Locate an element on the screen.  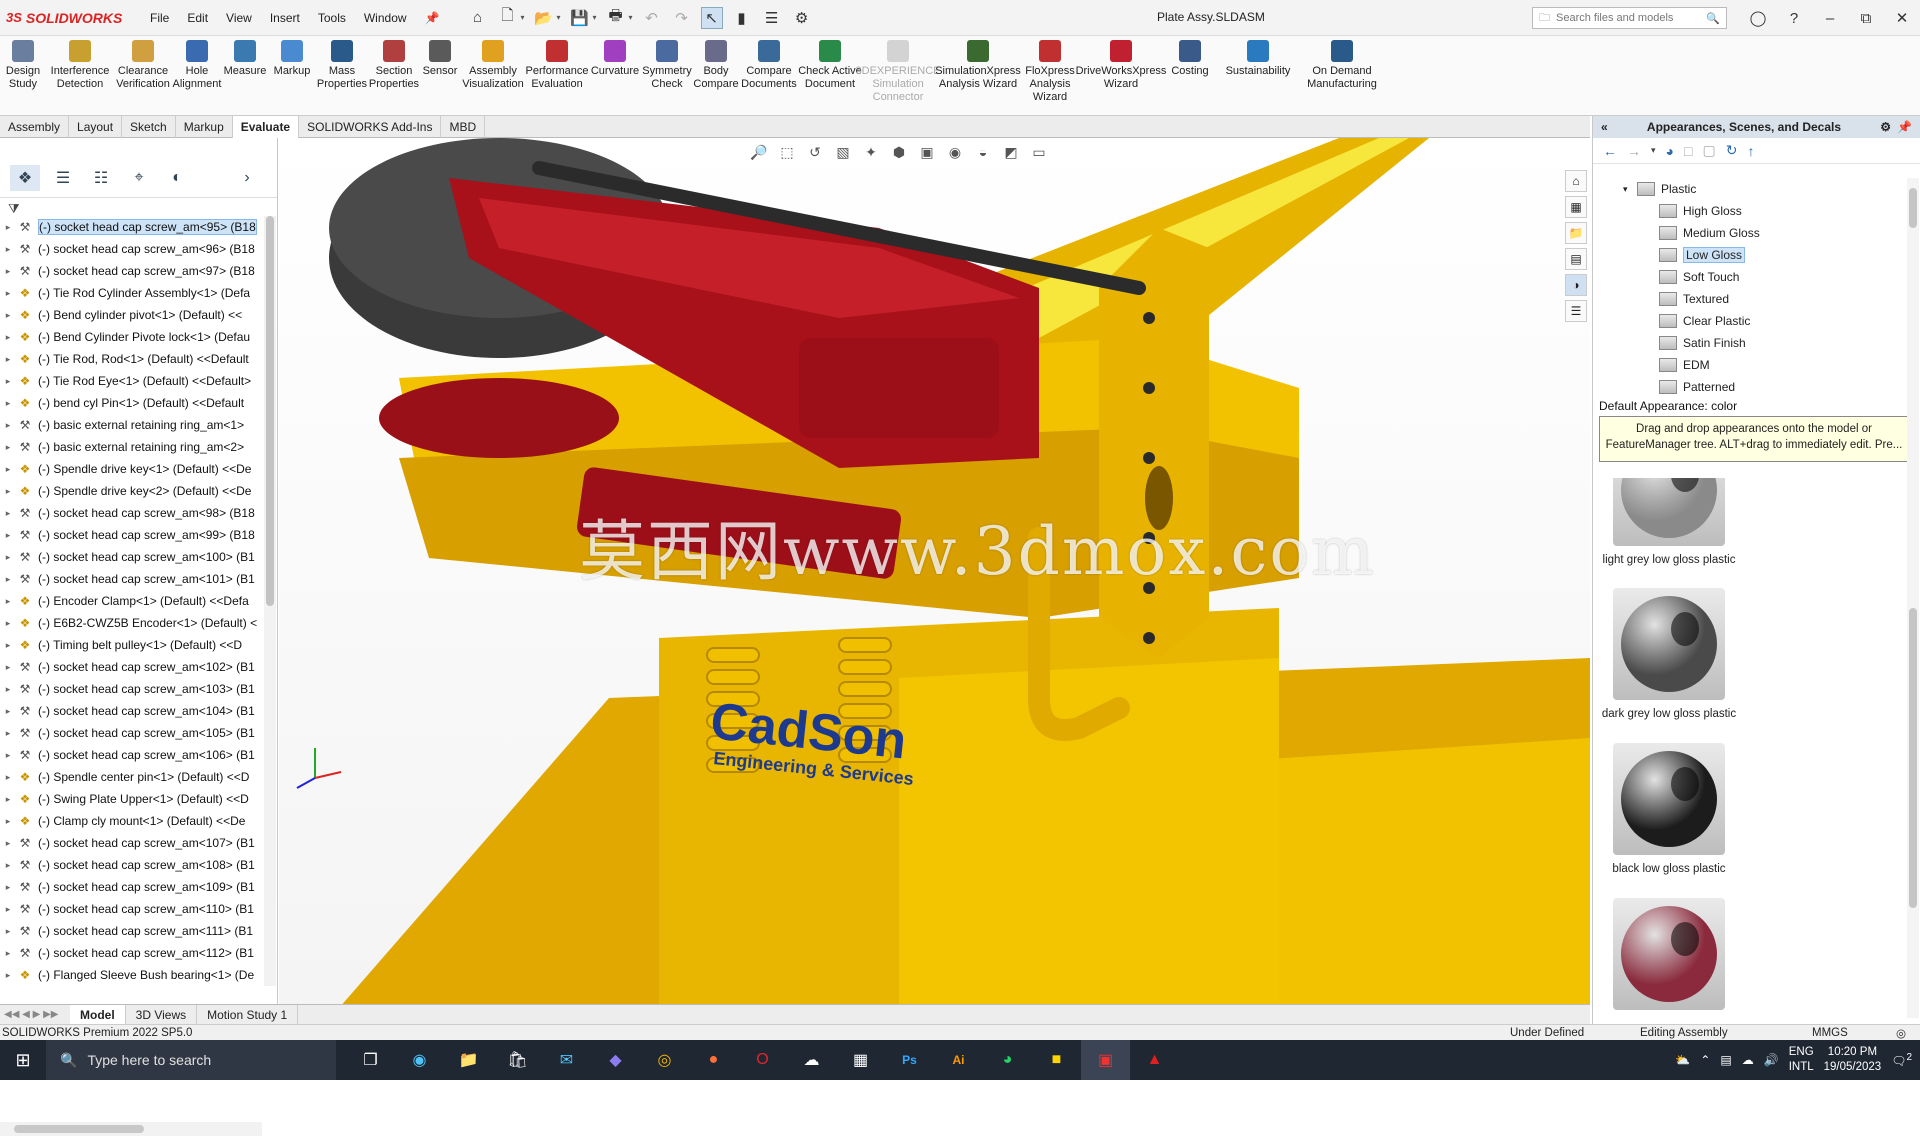
performance-evaluation-button: Performance Evaluation is located at coordinates (557, 75).